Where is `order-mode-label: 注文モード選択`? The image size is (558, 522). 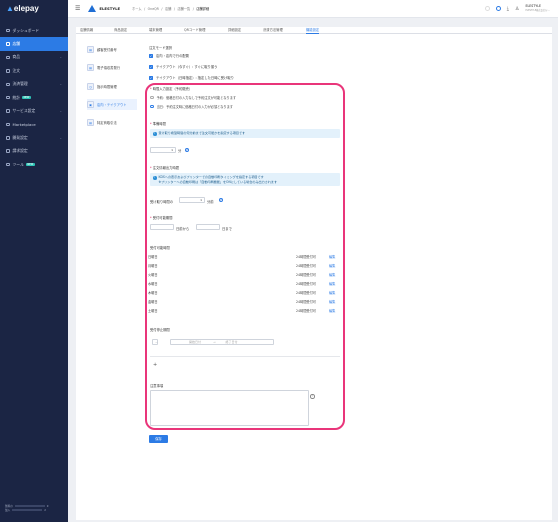 order-mode-label: 注文モード選択 is located at coordinates (161, 48).